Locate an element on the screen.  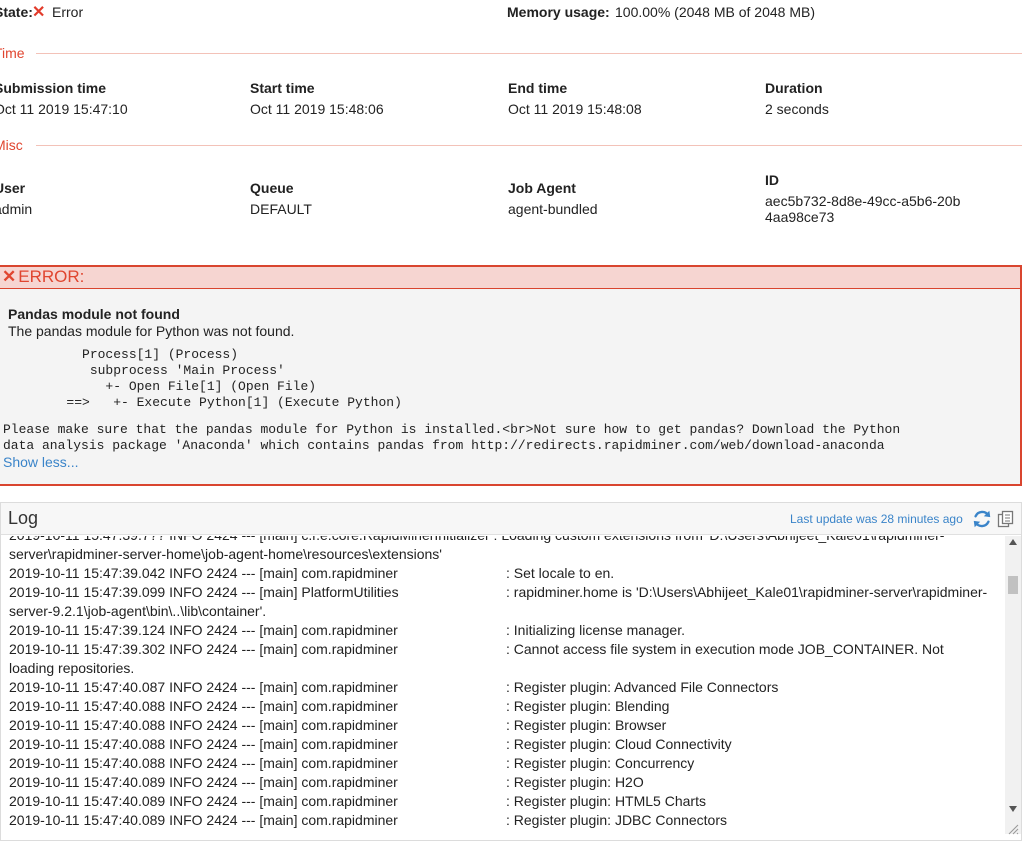
scroll-thumb is located at coordinates (1013, 585).